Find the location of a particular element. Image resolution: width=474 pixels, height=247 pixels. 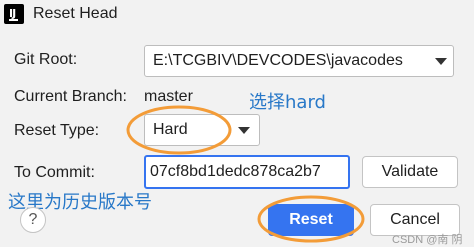

intellij-app-icon: IJ is located at coordinates (14, 14).